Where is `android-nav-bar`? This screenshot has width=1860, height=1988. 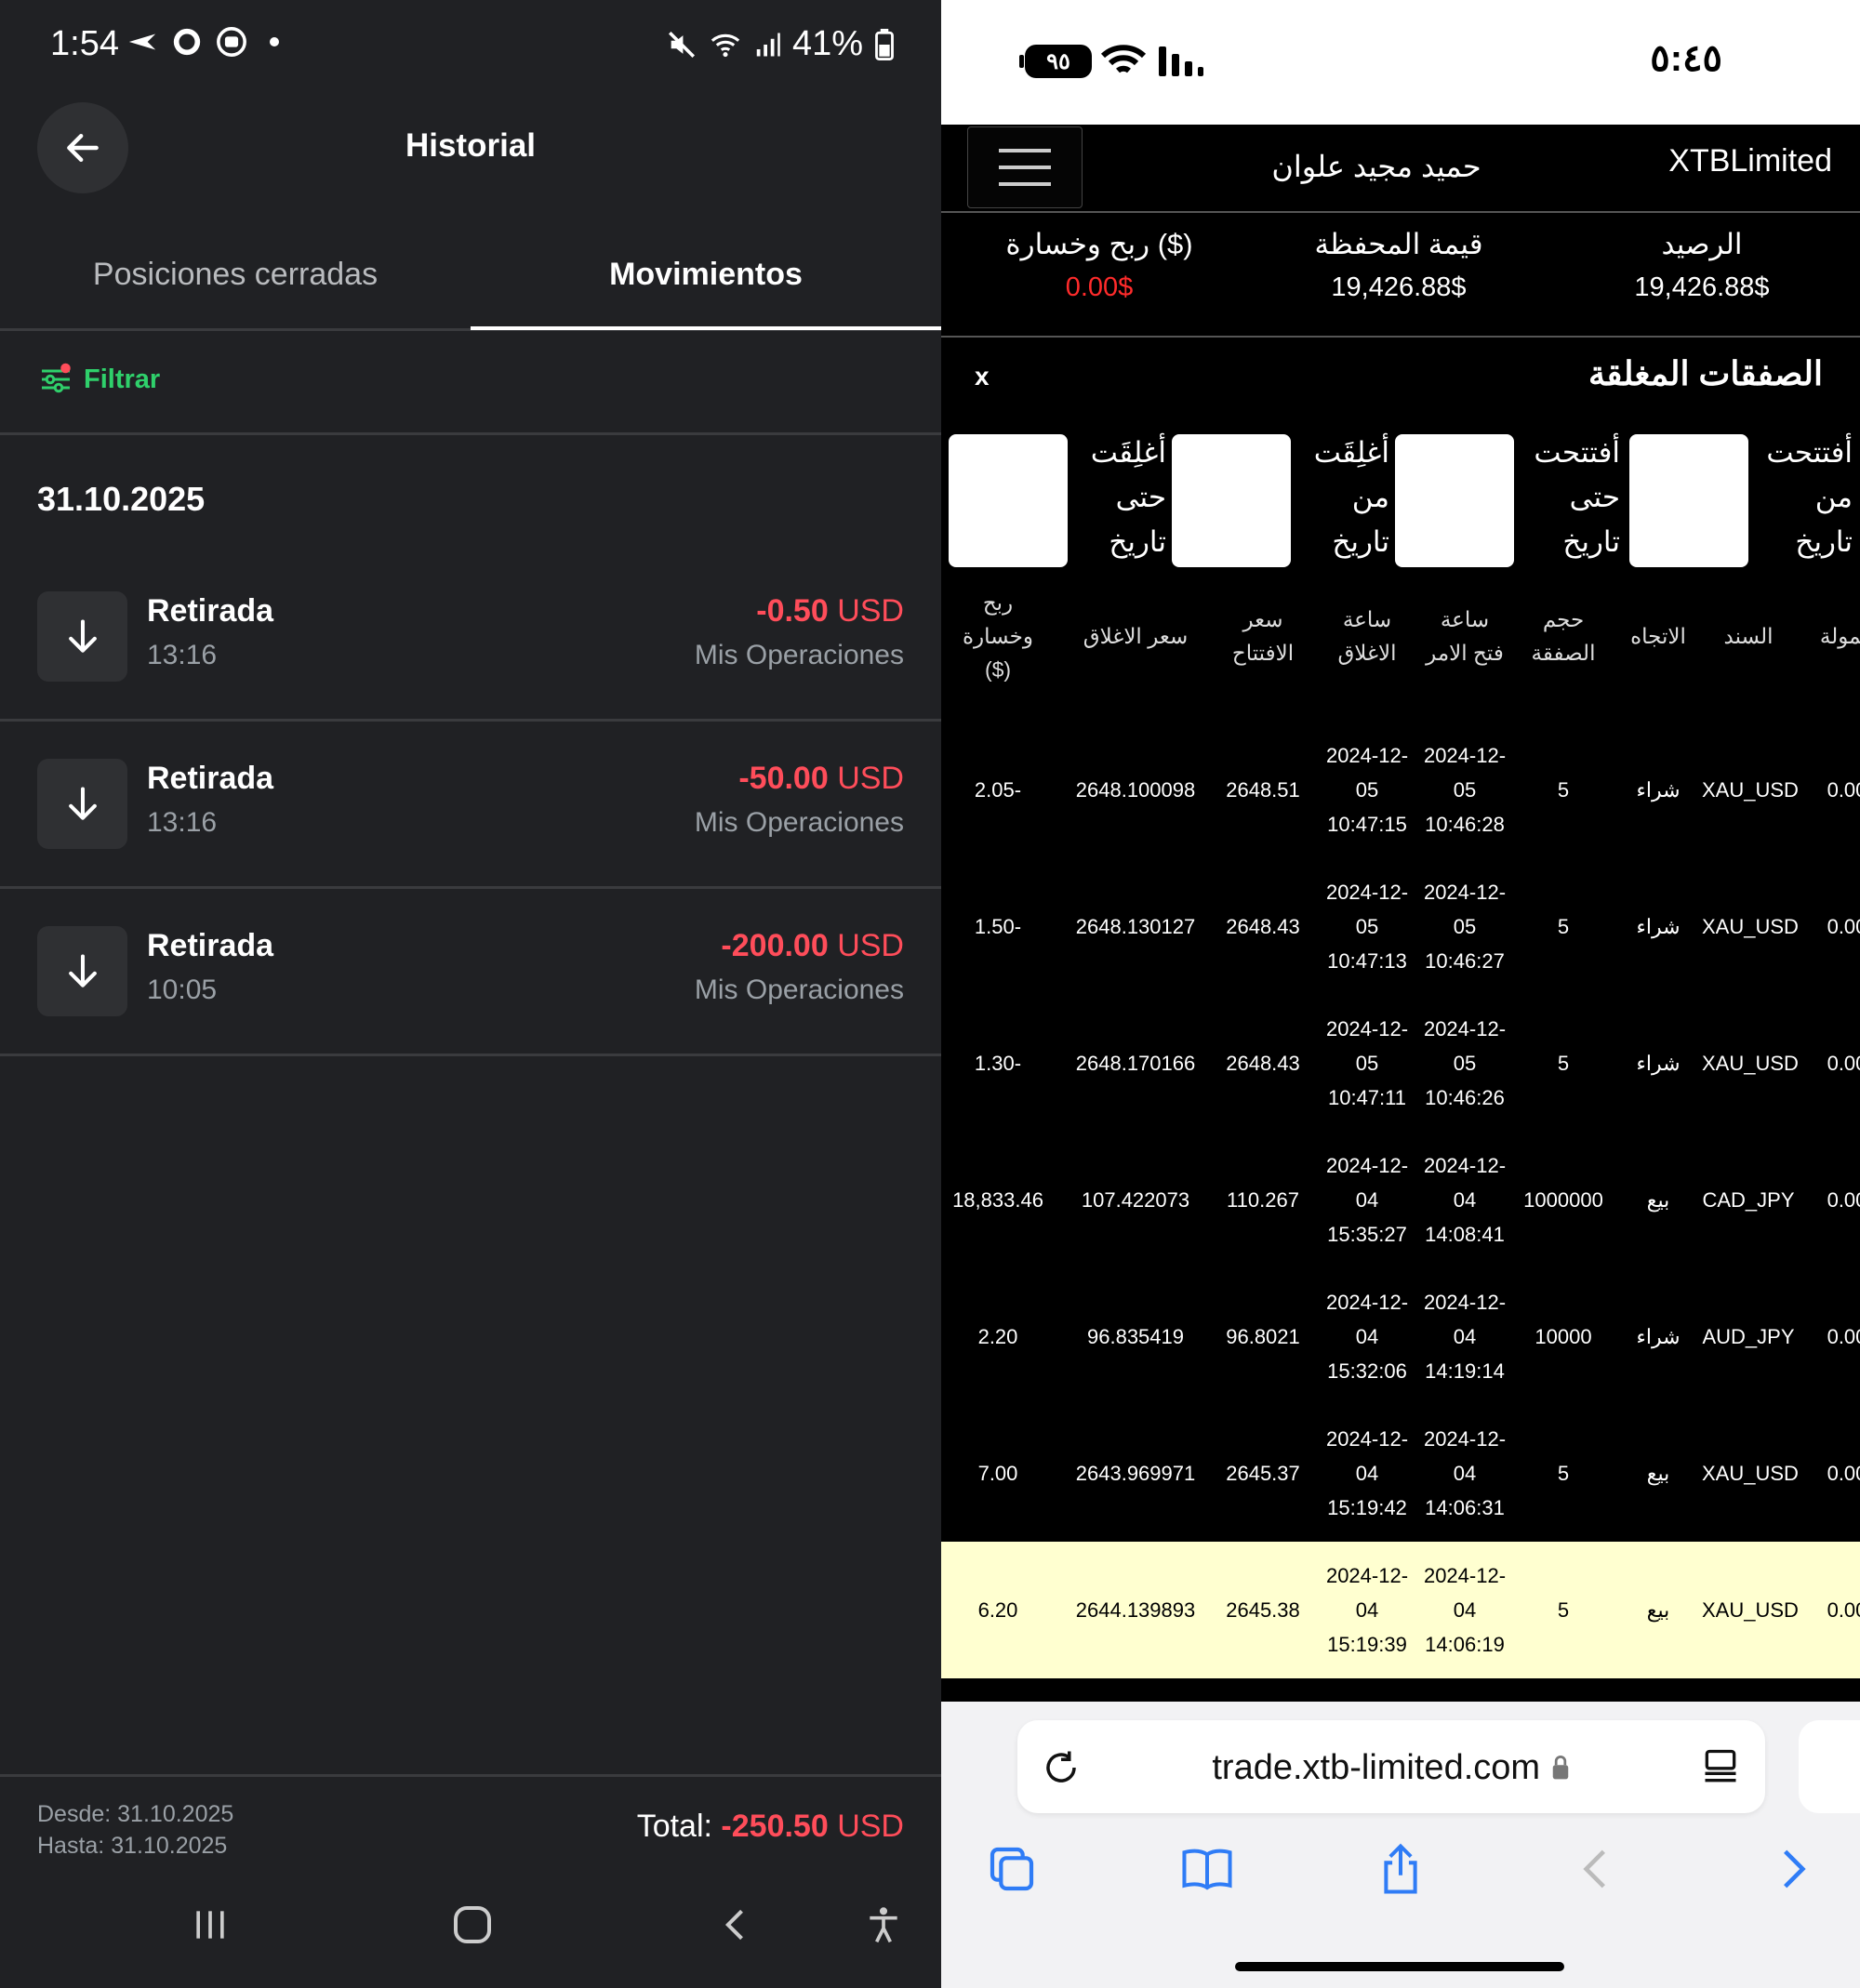 android-nav-bar is located at coordinates (470, 1934).